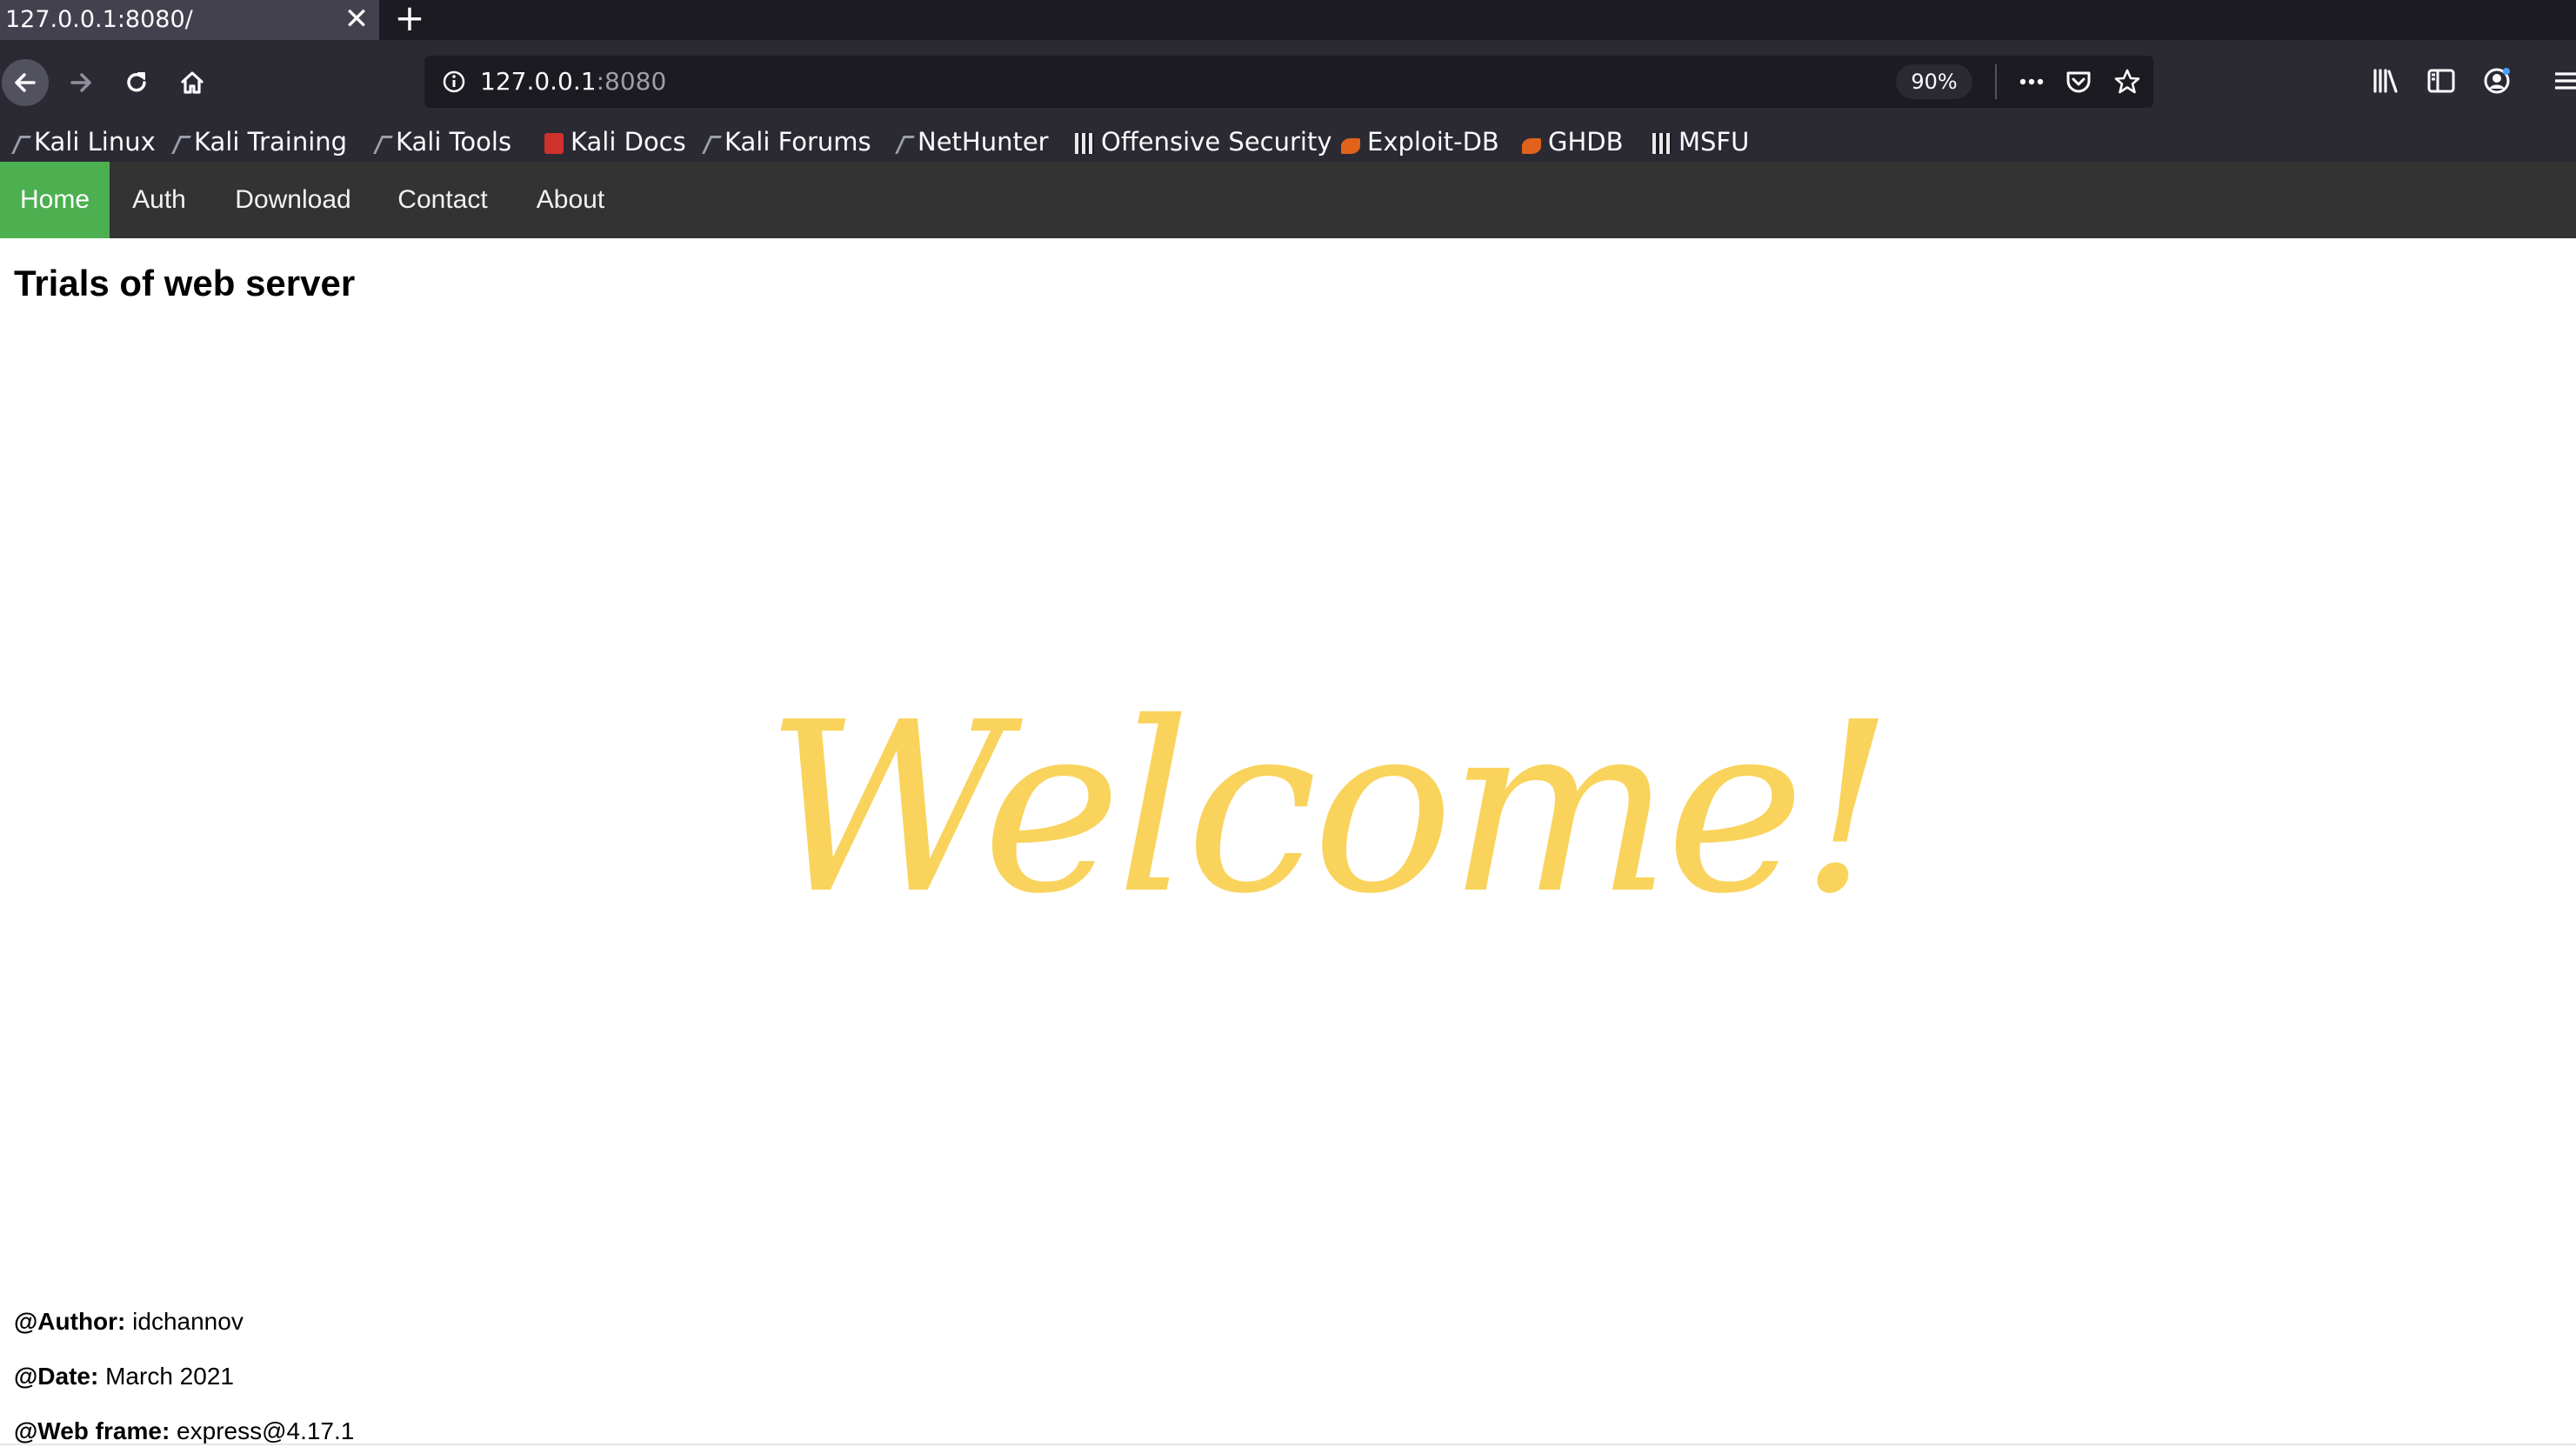 This screenshot has width=2576, height=1447. What do you see at coordinates (2127, 82) in the screenshot?
I see `bookmark-star-icon` at bounding box center [2127, 82].